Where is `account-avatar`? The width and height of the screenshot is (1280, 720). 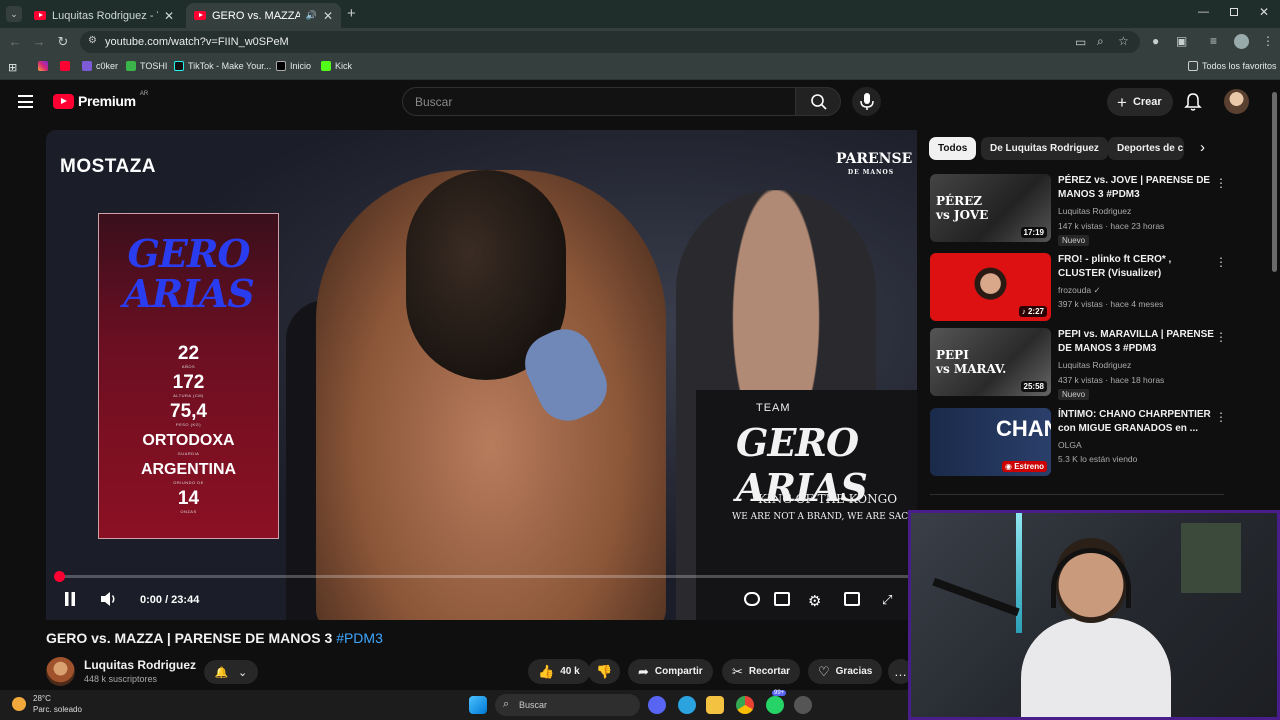
account-avatar is located at coordinates (1236, 101).